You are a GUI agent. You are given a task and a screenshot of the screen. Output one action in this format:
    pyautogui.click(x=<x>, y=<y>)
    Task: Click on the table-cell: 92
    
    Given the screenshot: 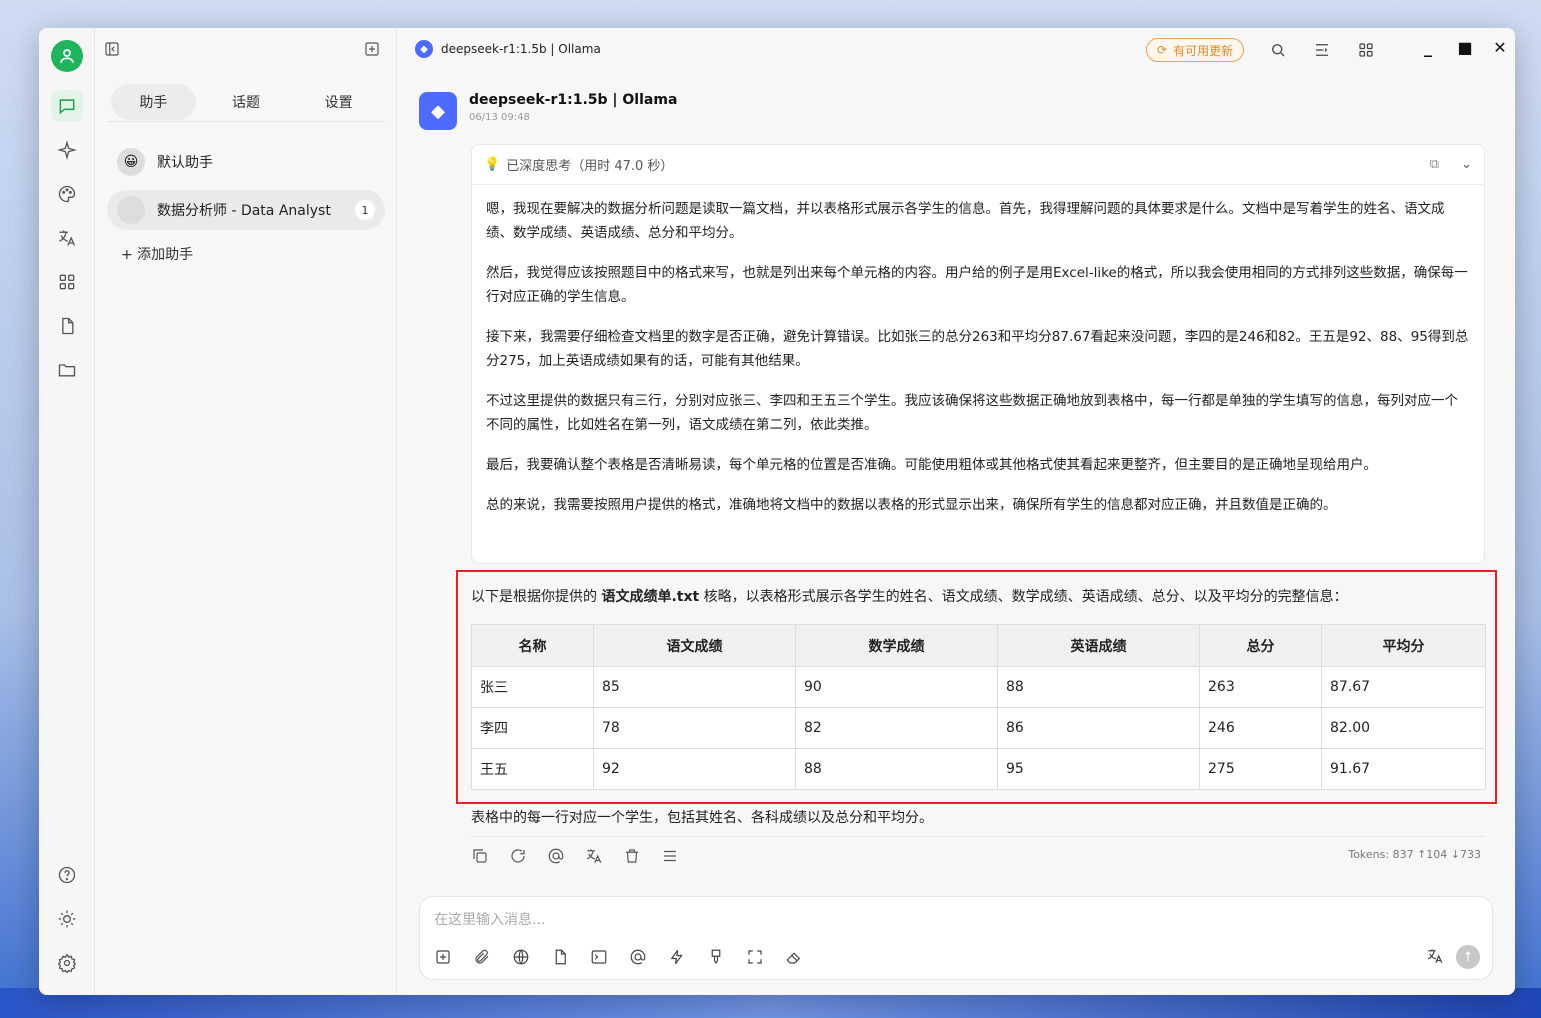 What is the action you would take?
    pyautogui.click(x=694, y=769)
    